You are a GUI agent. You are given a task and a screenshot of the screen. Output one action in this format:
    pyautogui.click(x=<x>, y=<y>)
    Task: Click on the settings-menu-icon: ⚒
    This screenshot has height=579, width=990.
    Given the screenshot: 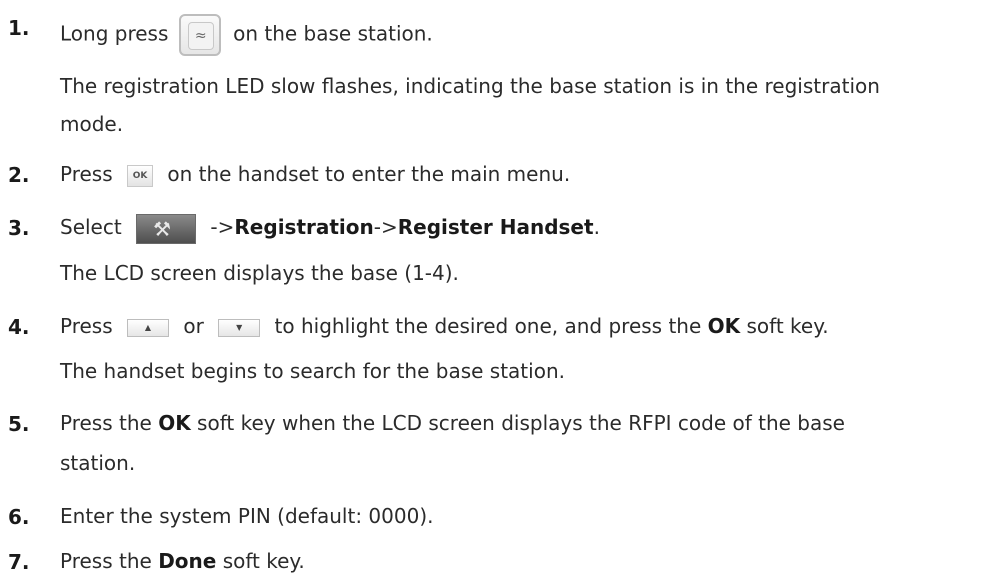 What is the action you would take?
    pyautogui.click(x=166, y=228)
    